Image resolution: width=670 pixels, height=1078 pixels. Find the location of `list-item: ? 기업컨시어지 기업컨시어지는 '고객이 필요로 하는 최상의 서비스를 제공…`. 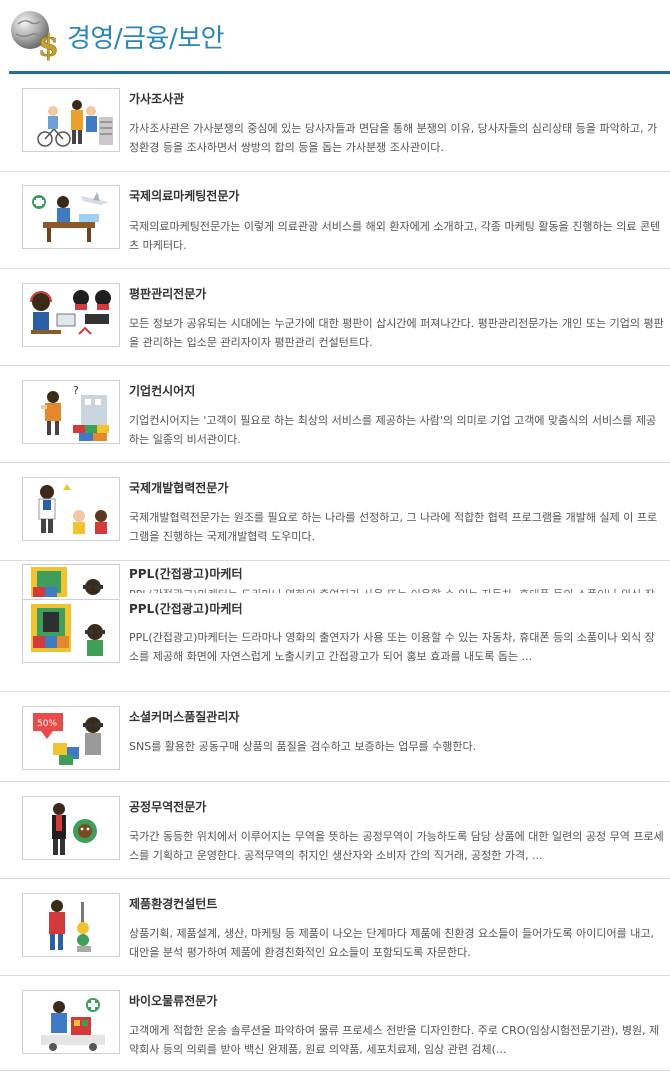

list-item: ? 기업컨시어지 기업컨시어지는 '고객이 필요로 하는 최상의 서비스를 제공… is located at coordinates (335, 414).